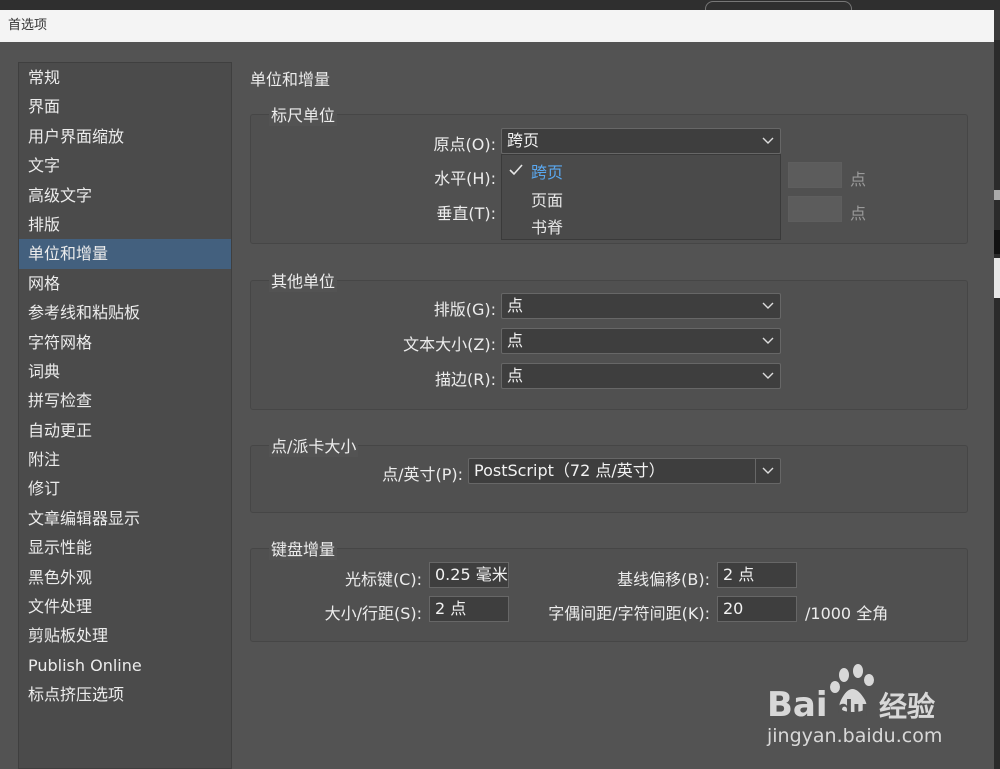 The image size is (1000, 769). I want to click on origin-select: 跨页, so click(641, 141).